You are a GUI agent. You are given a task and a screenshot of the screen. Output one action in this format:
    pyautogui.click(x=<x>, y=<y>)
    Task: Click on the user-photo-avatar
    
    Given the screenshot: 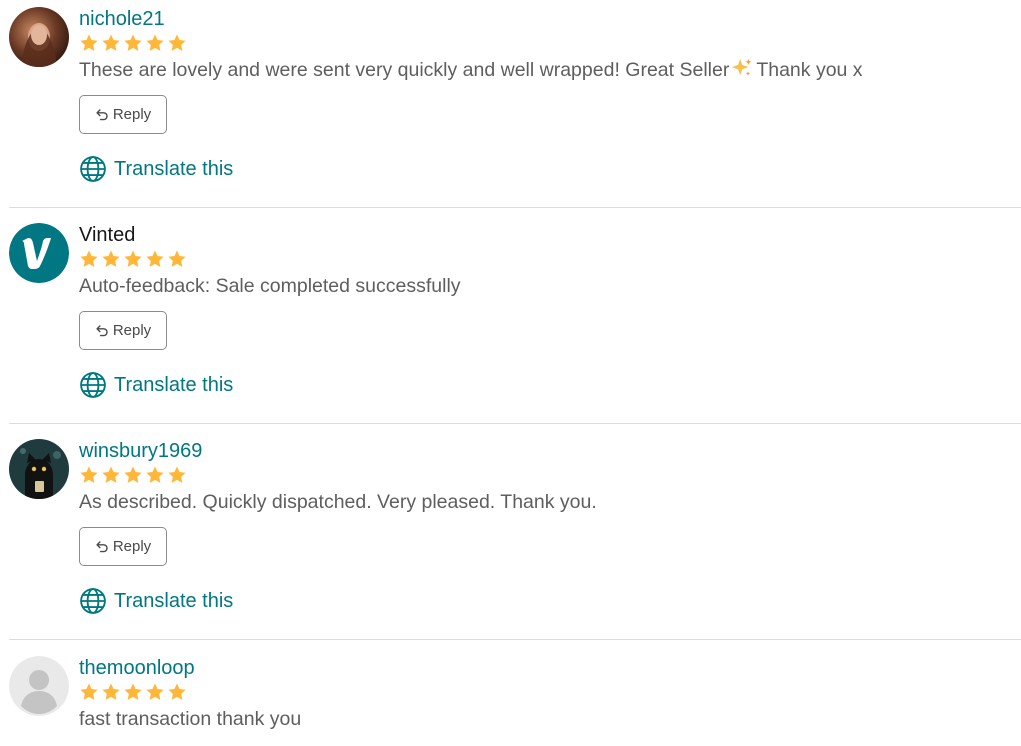 What is the action you would take?
    pyautogui.click(x=39, y=37)
    